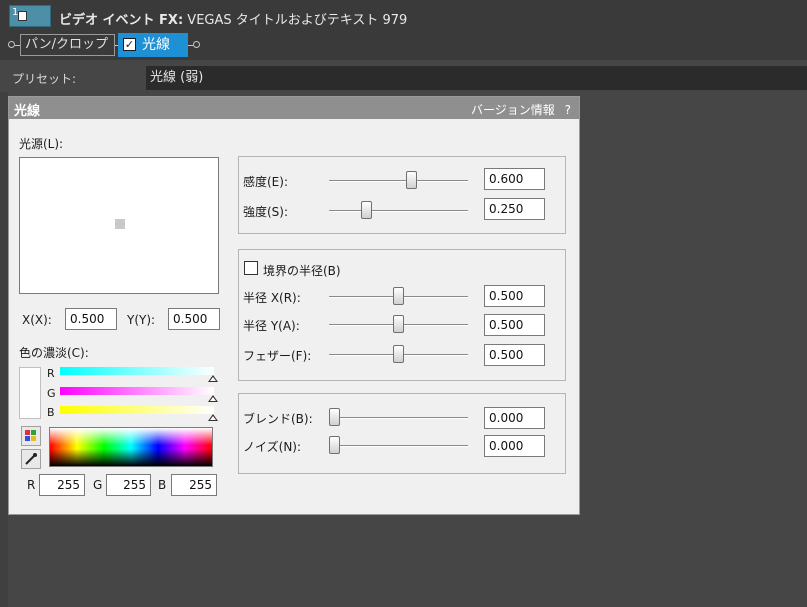 This screenshot has width=807, height=607. What do you see at coordinates (129, 44) in the screenshot?
I see `effect-enable-checkbox: ✓` at bounding box center [129, 44].